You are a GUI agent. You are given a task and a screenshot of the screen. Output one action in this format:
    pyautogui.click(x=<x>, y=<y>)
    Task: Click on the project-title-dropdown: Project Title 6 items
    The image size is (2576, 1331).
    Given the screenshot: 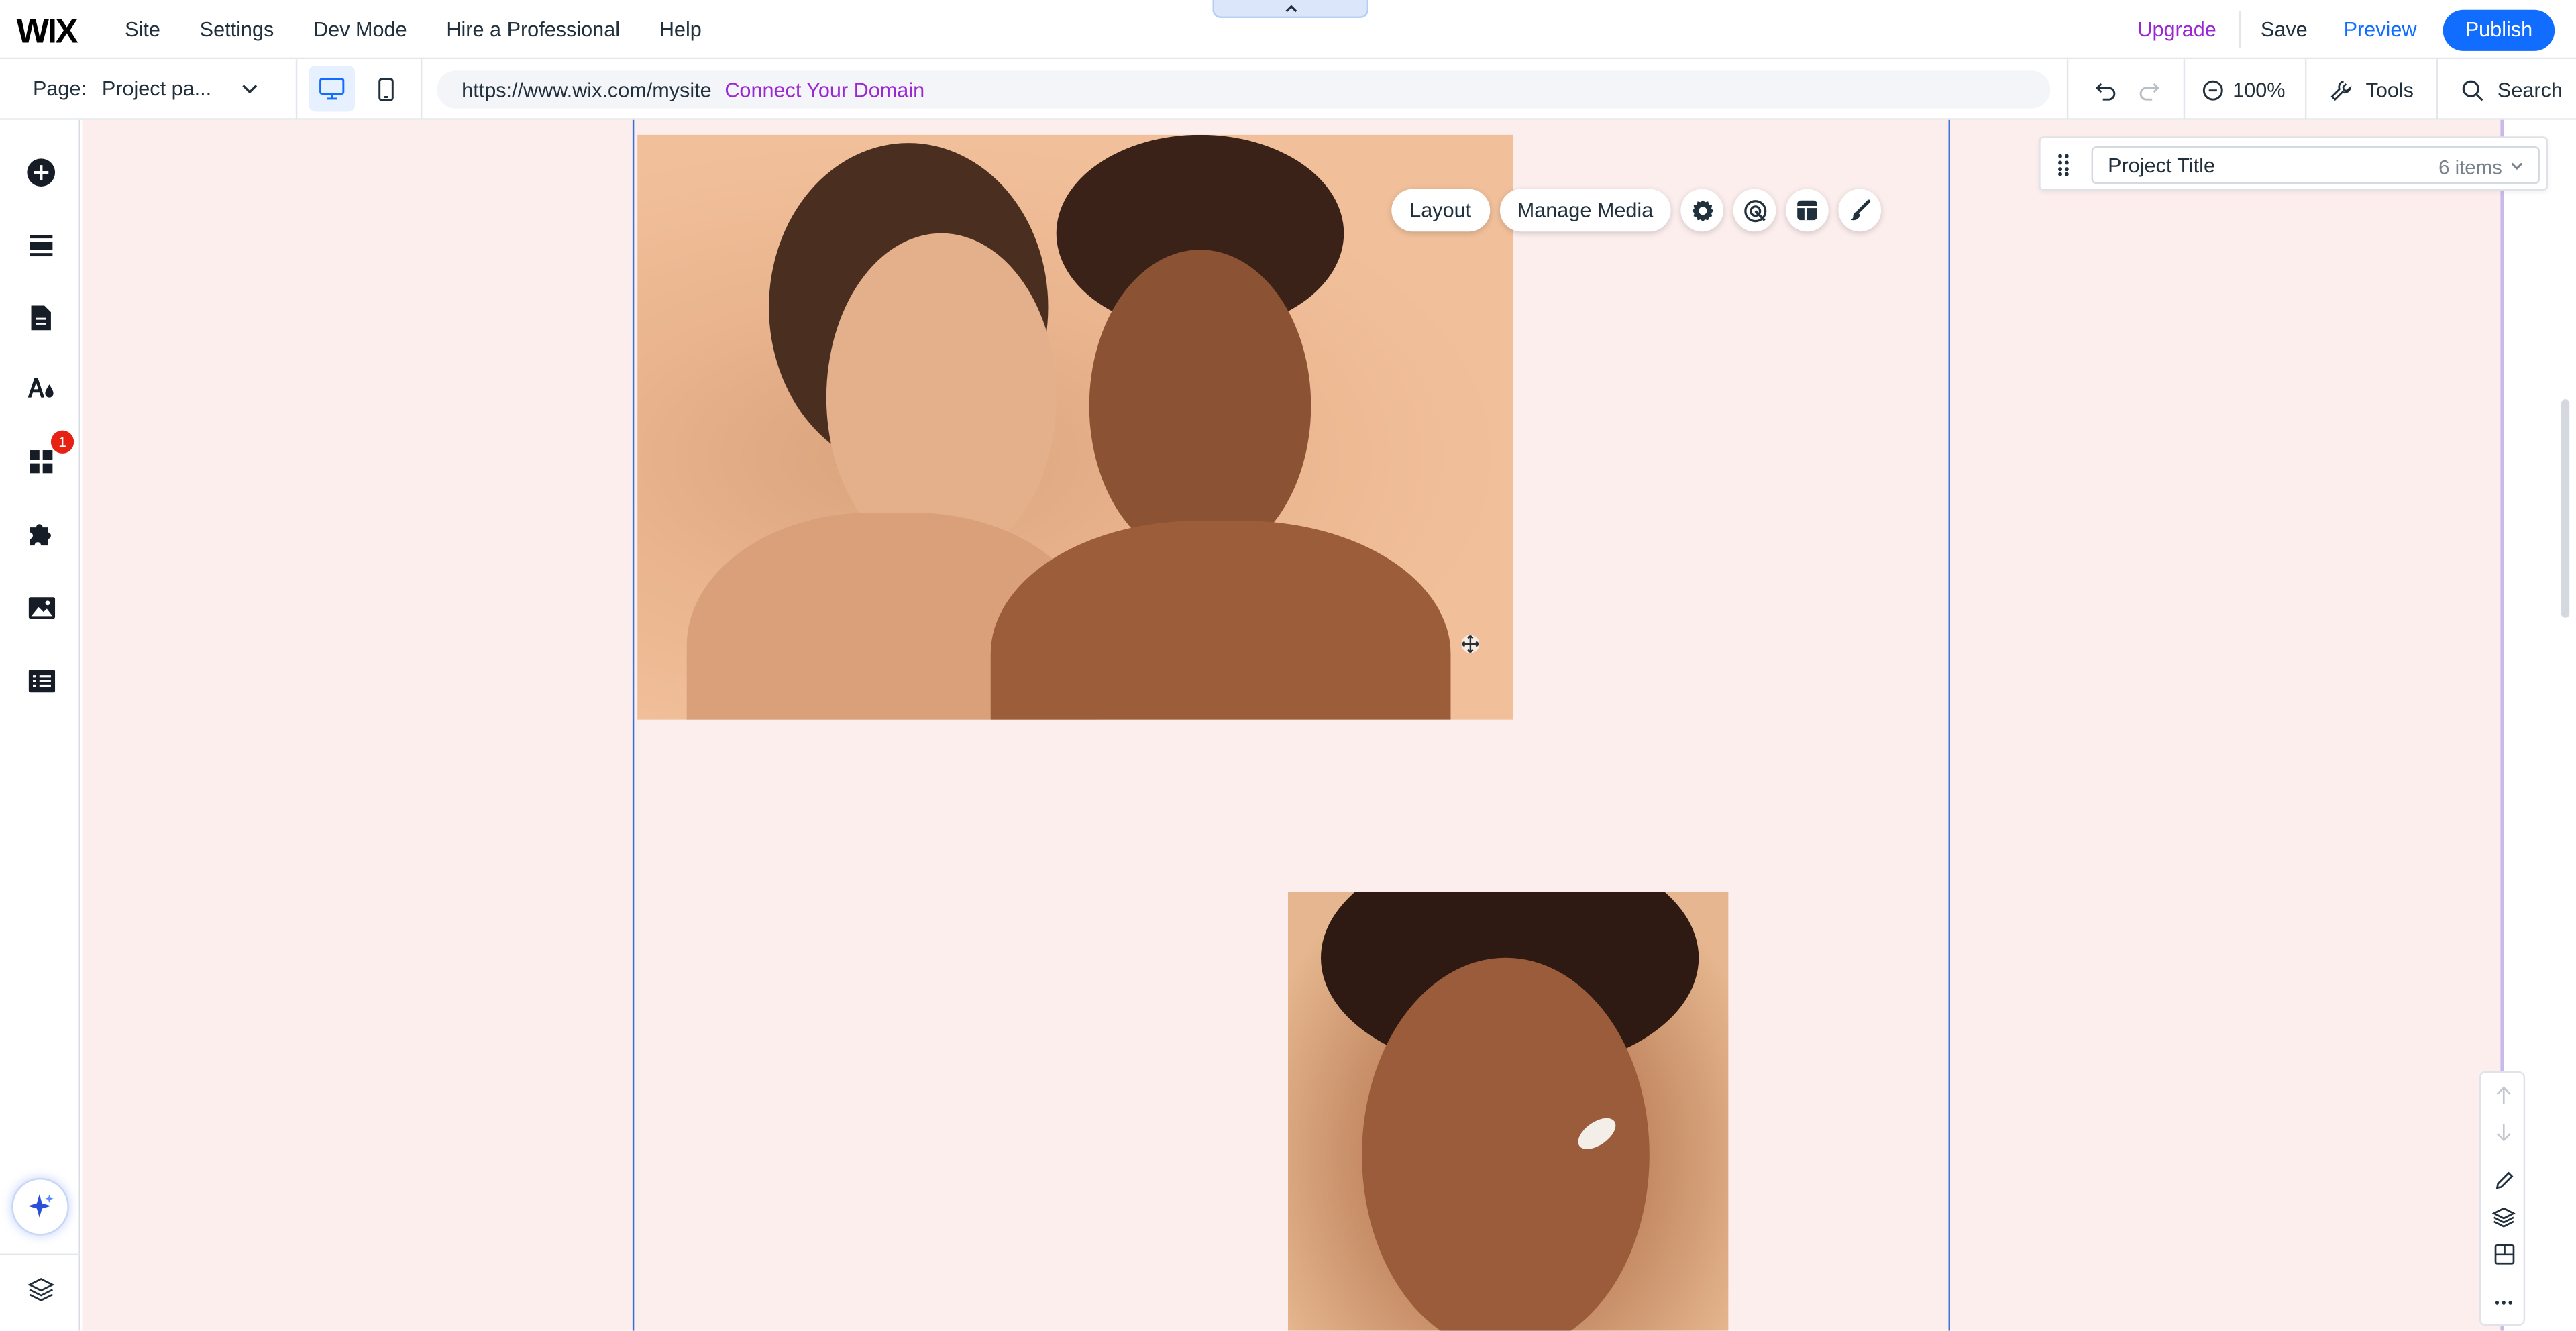 What is the action you would take?
    pyautogui.click(x=2315, y=165)
    